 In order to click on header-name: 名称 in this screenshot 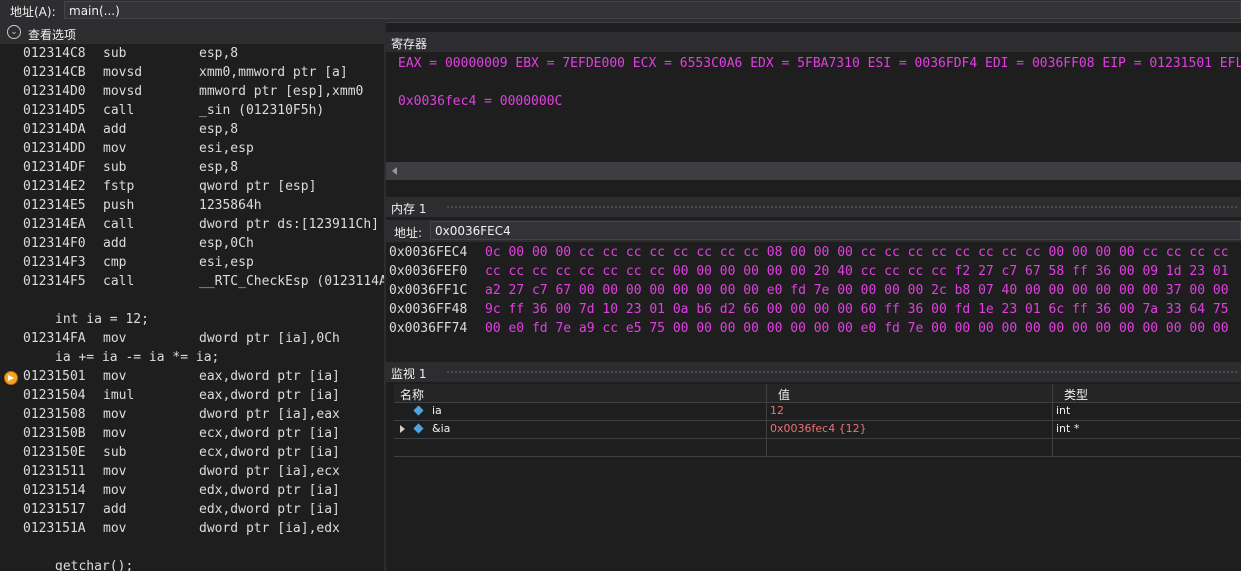, I will do `click(412, 394)`.